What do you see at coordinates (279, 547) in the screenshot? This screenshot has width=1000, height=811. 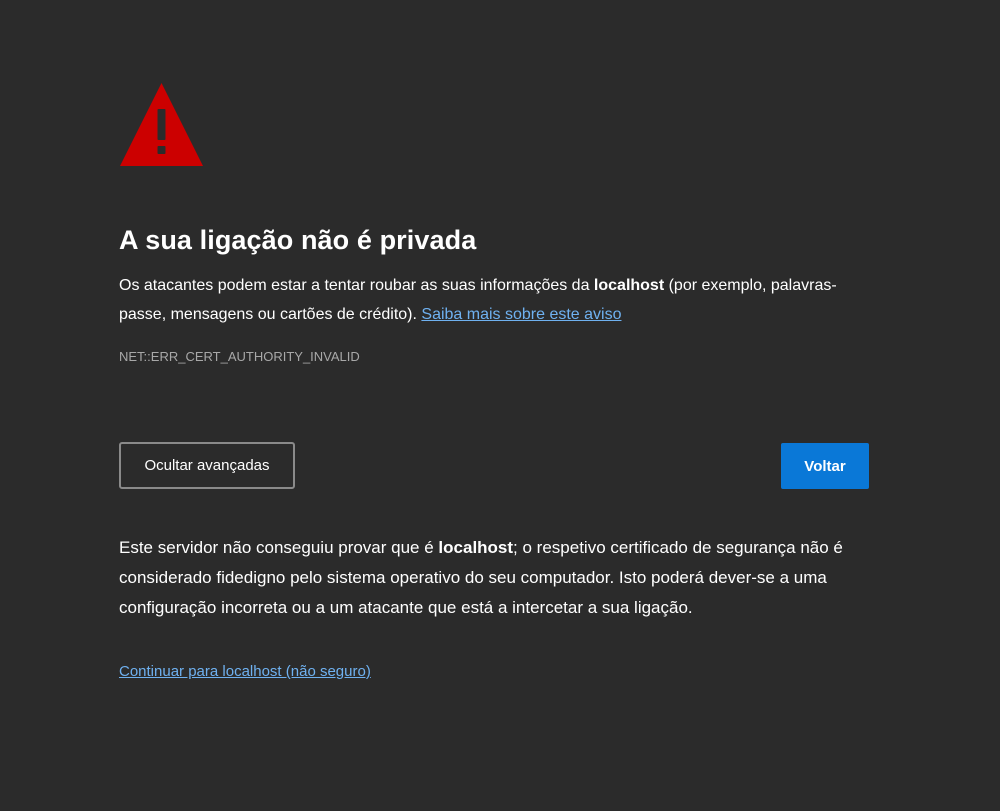 I see `details-text-before: Este servidor não conseguiu provar que é` at bounding box center [279, 547].